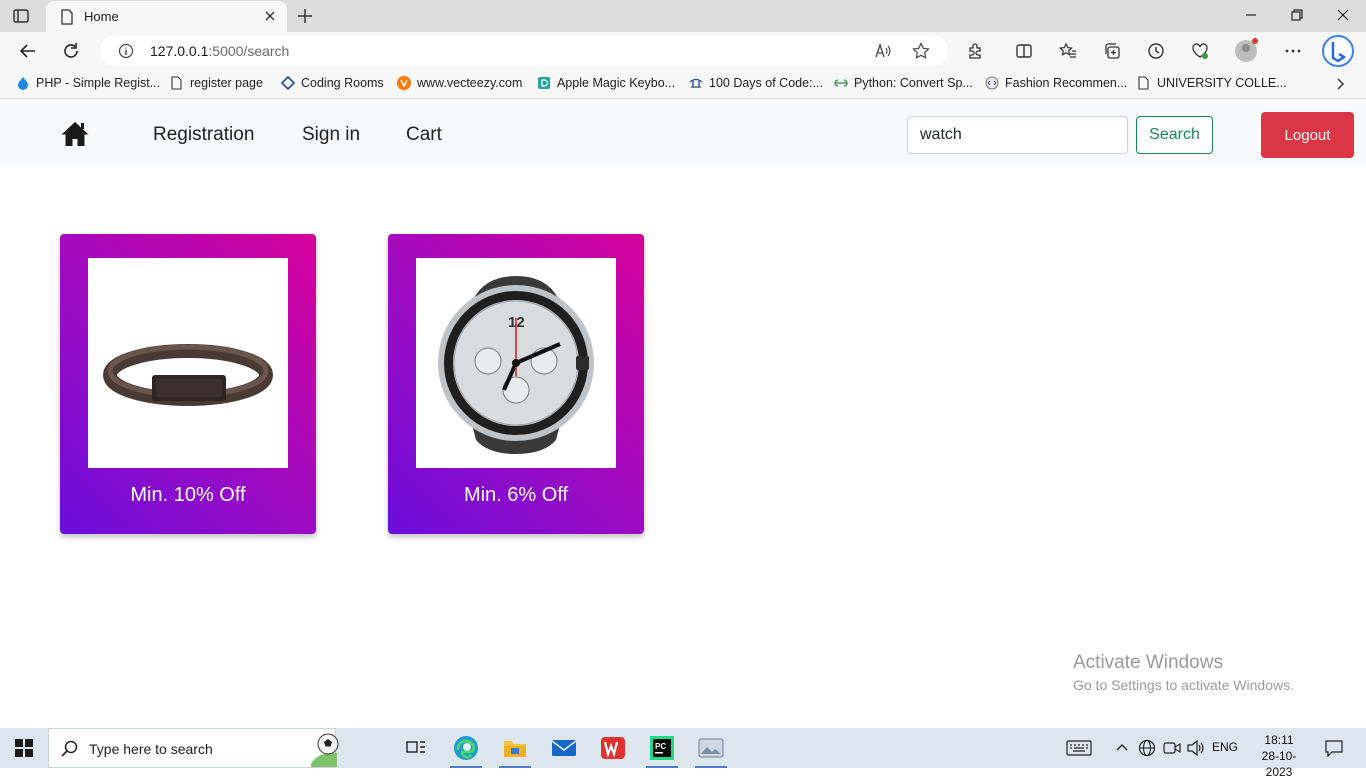  I want to click on product-card: 12 Min. 6% Off, so click(516, 384).